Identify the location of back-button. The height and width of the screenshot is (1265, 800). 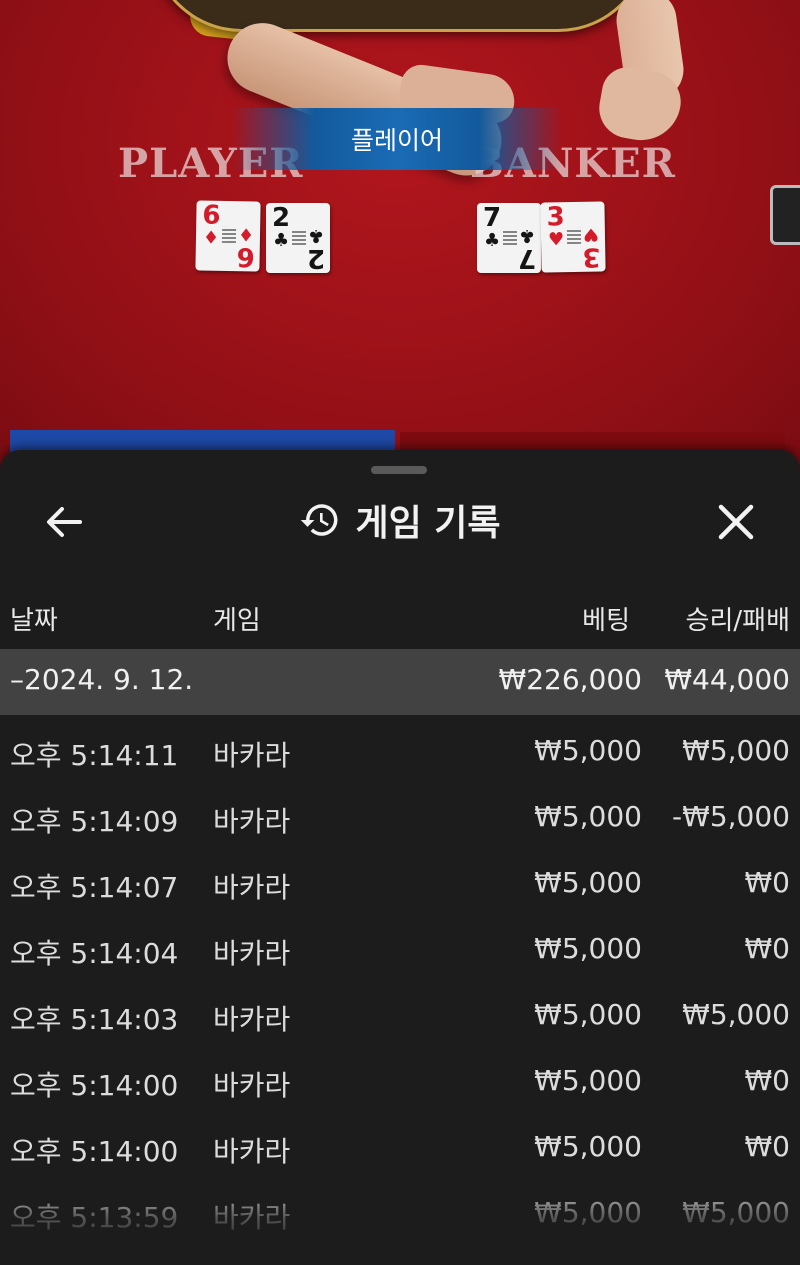
(64, 522).